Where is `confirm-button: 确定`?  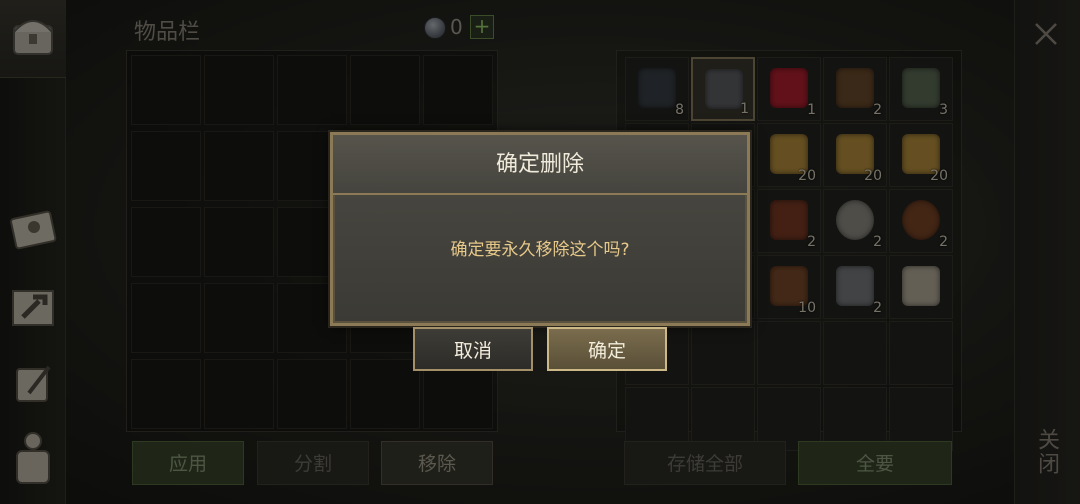 confirm-button: 确定 is located at coordinates (607, 349).